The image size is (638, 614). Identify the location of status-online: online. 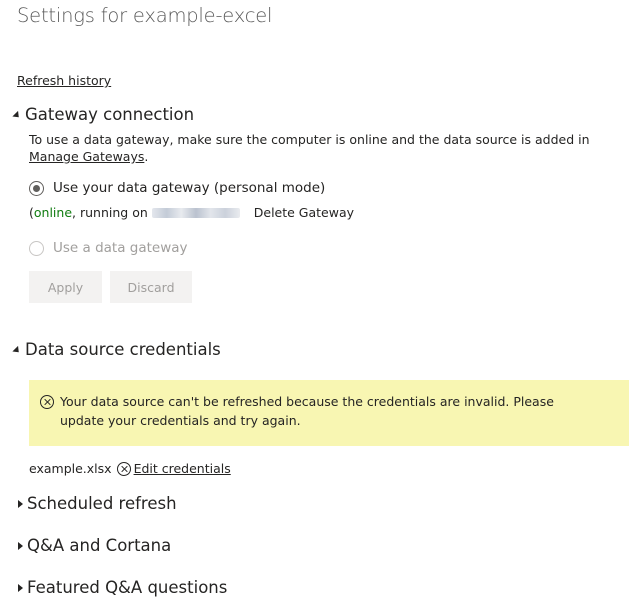
(53, 212).